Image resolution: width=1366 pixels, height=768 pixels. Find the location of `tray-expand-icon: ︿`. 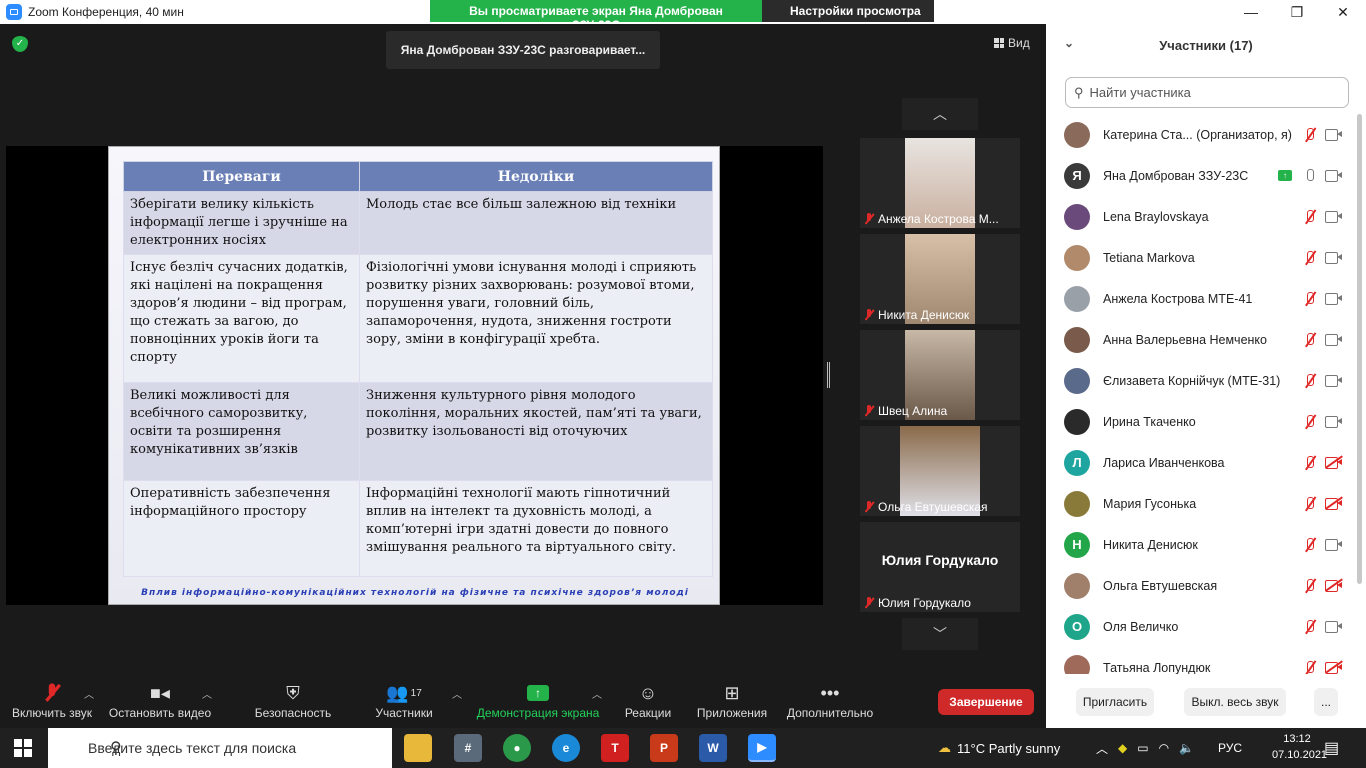

tray-expand-icon: ︿ is located at coordinates (1102, 748).